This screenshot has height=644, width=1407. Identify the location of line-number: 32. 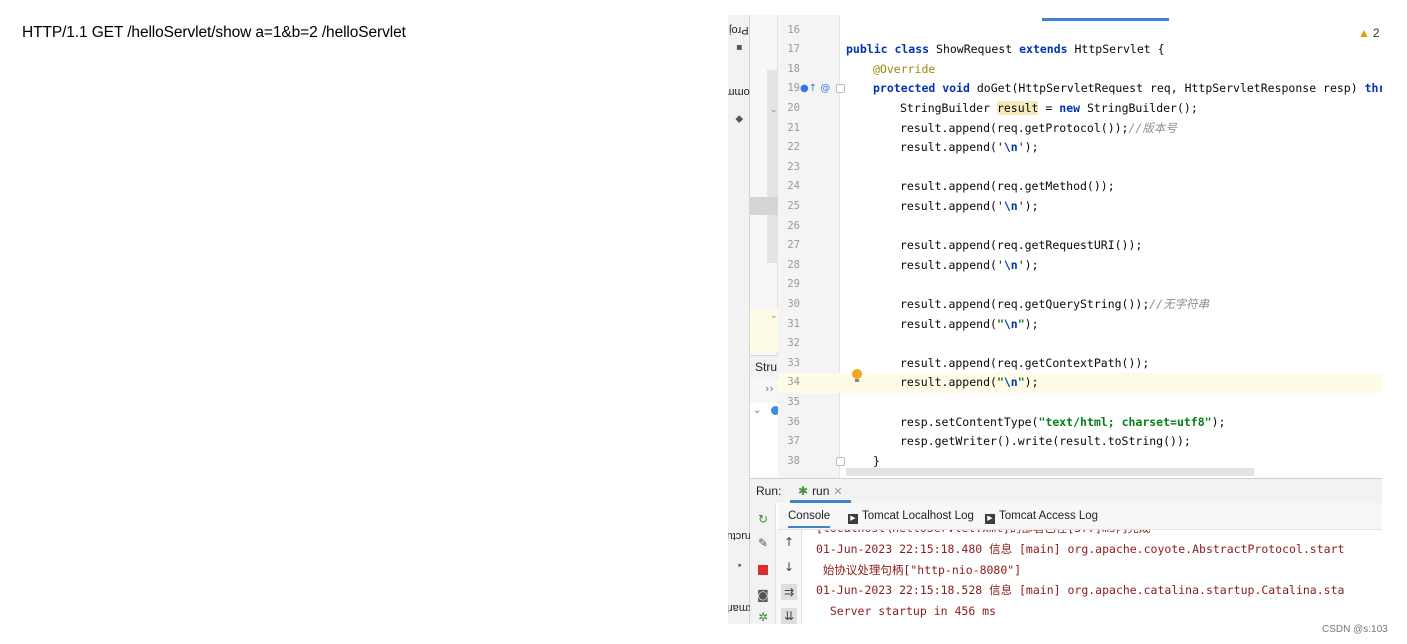
(793, 343).